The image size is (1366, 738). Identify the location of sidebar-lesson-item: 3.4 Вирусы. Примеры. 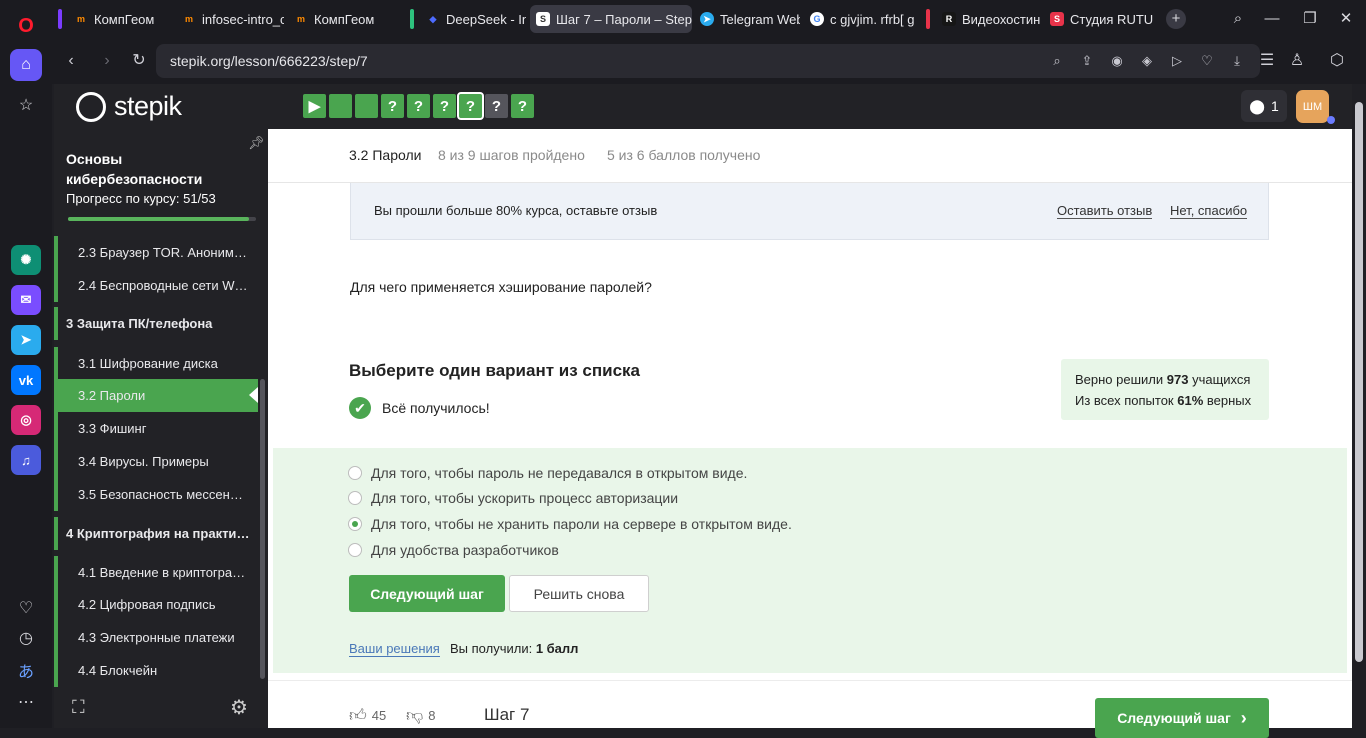
(156, 461).